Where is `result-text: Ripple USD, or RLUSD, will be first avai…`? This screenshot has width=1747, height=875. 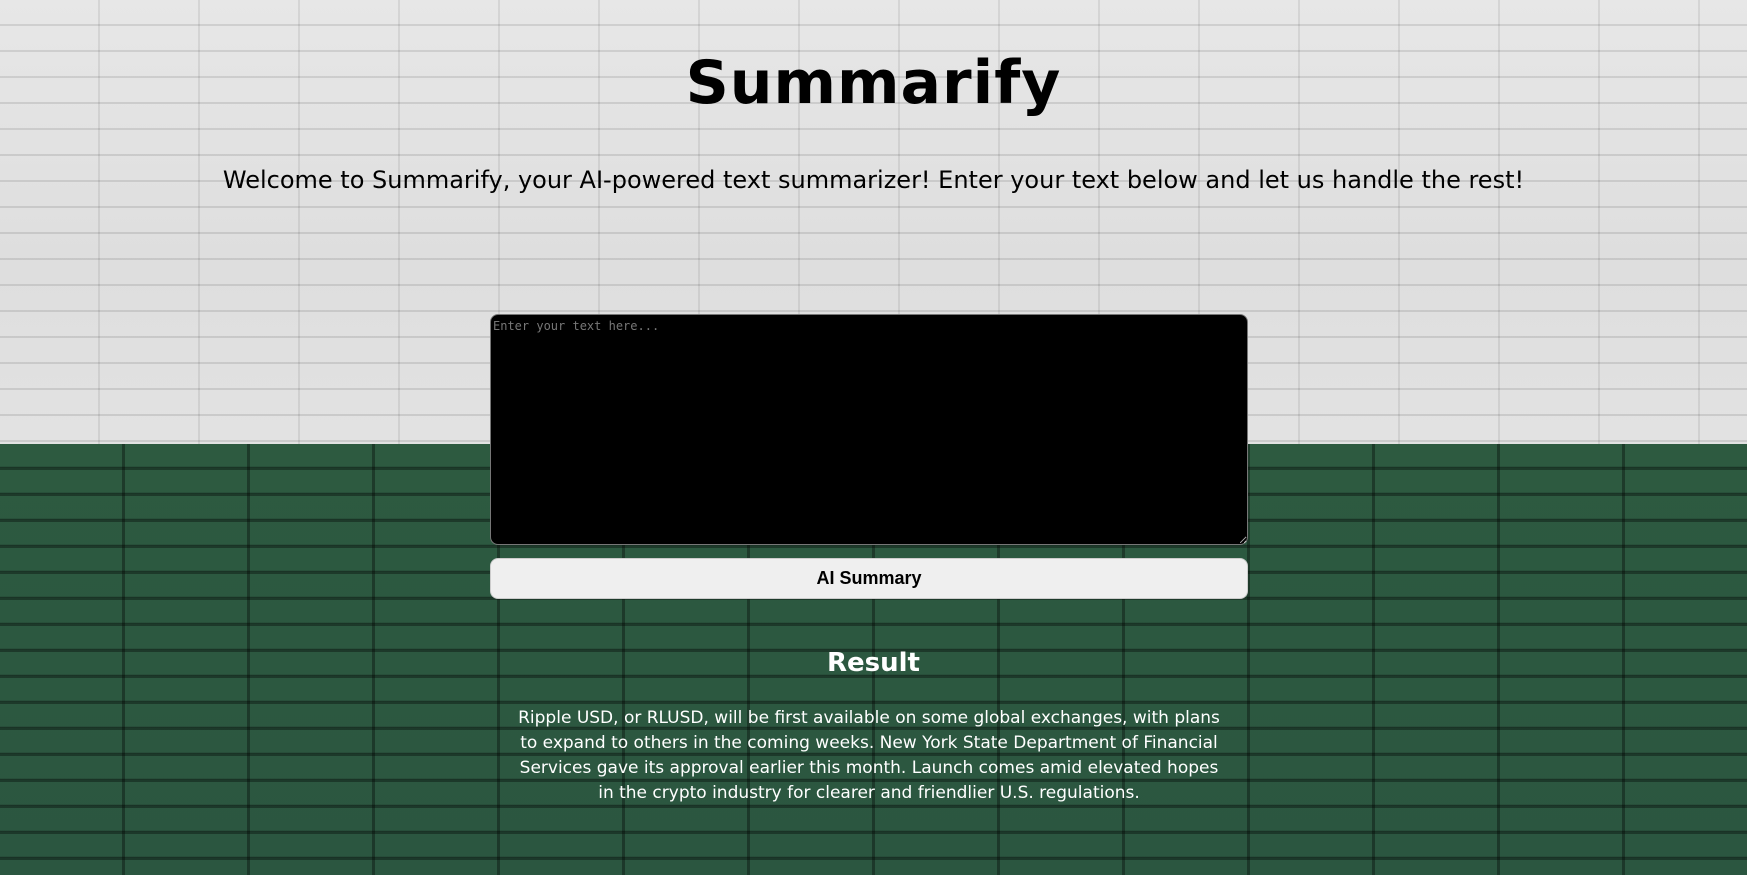
result-text: Ripple USD, or RLUSD, will be first avai… is located at coordinates (869, 755).